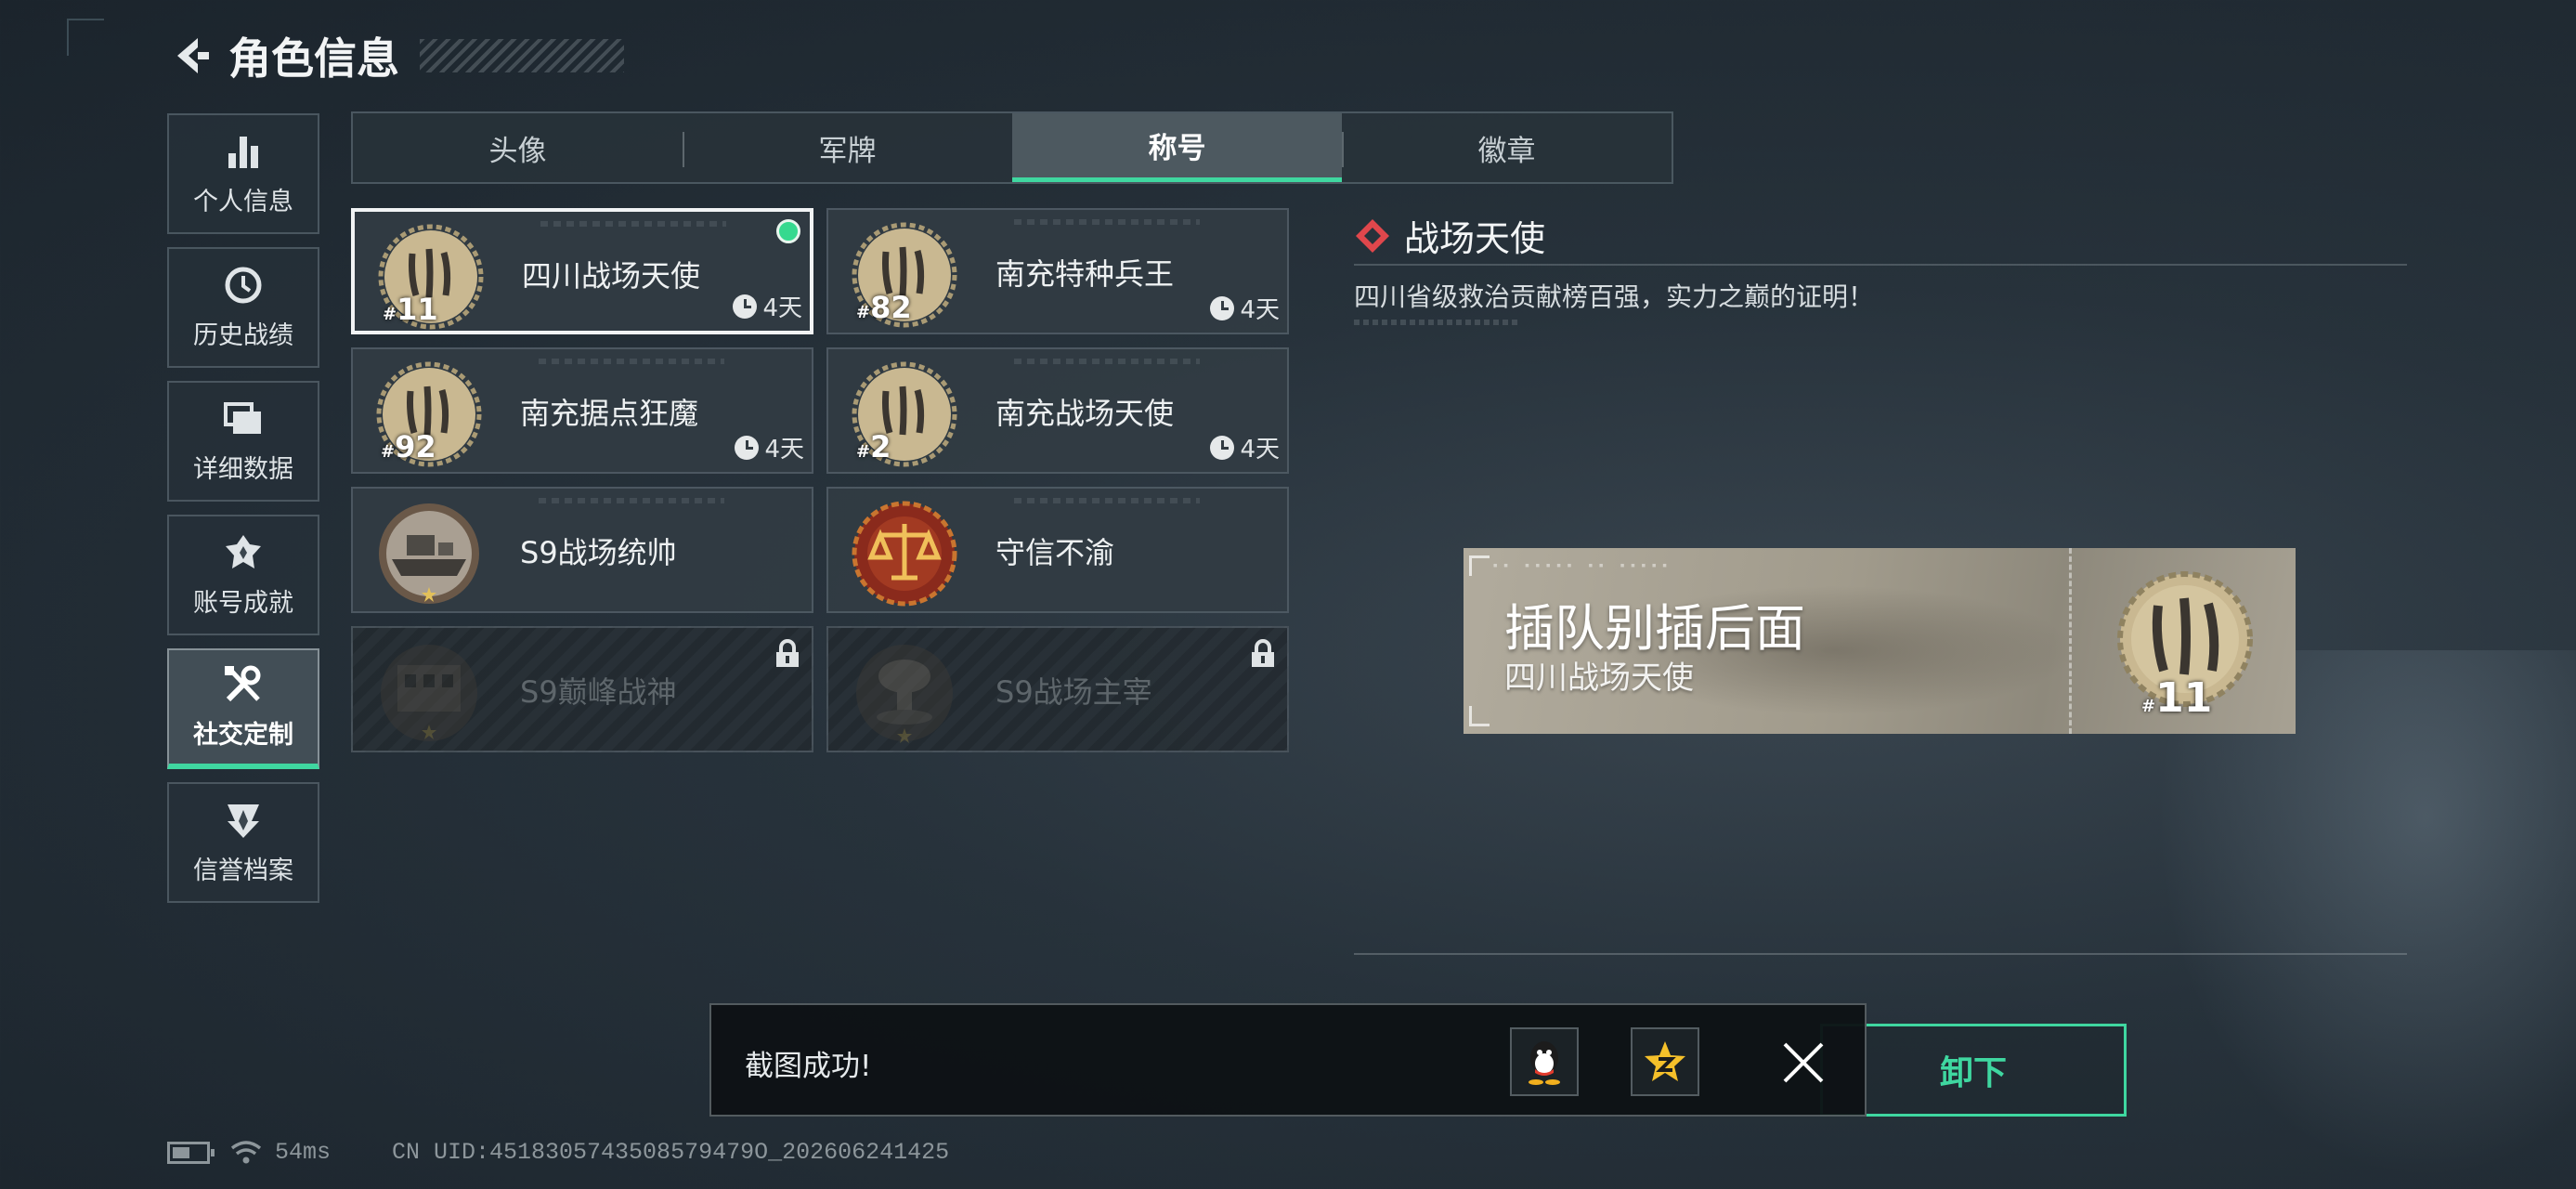 The height and width of the screenshot is (1189, 2576). I want to click on preview-decoration: ▪▪ ▪▪▪▪▪ ▪▪ ▪▪▪▪▪, so click(1581, 566).